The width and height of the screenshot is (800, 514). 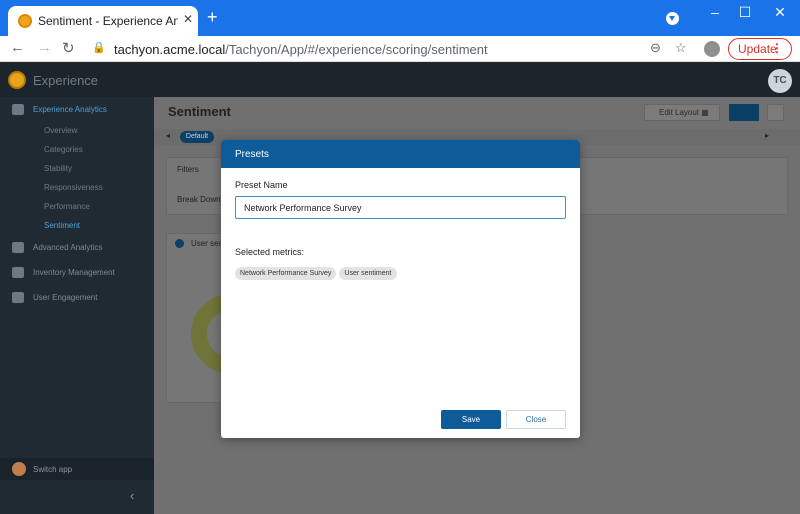 I want to click on sidebar-item-user-engagement: User Engagement, so click(x=77, y=298).